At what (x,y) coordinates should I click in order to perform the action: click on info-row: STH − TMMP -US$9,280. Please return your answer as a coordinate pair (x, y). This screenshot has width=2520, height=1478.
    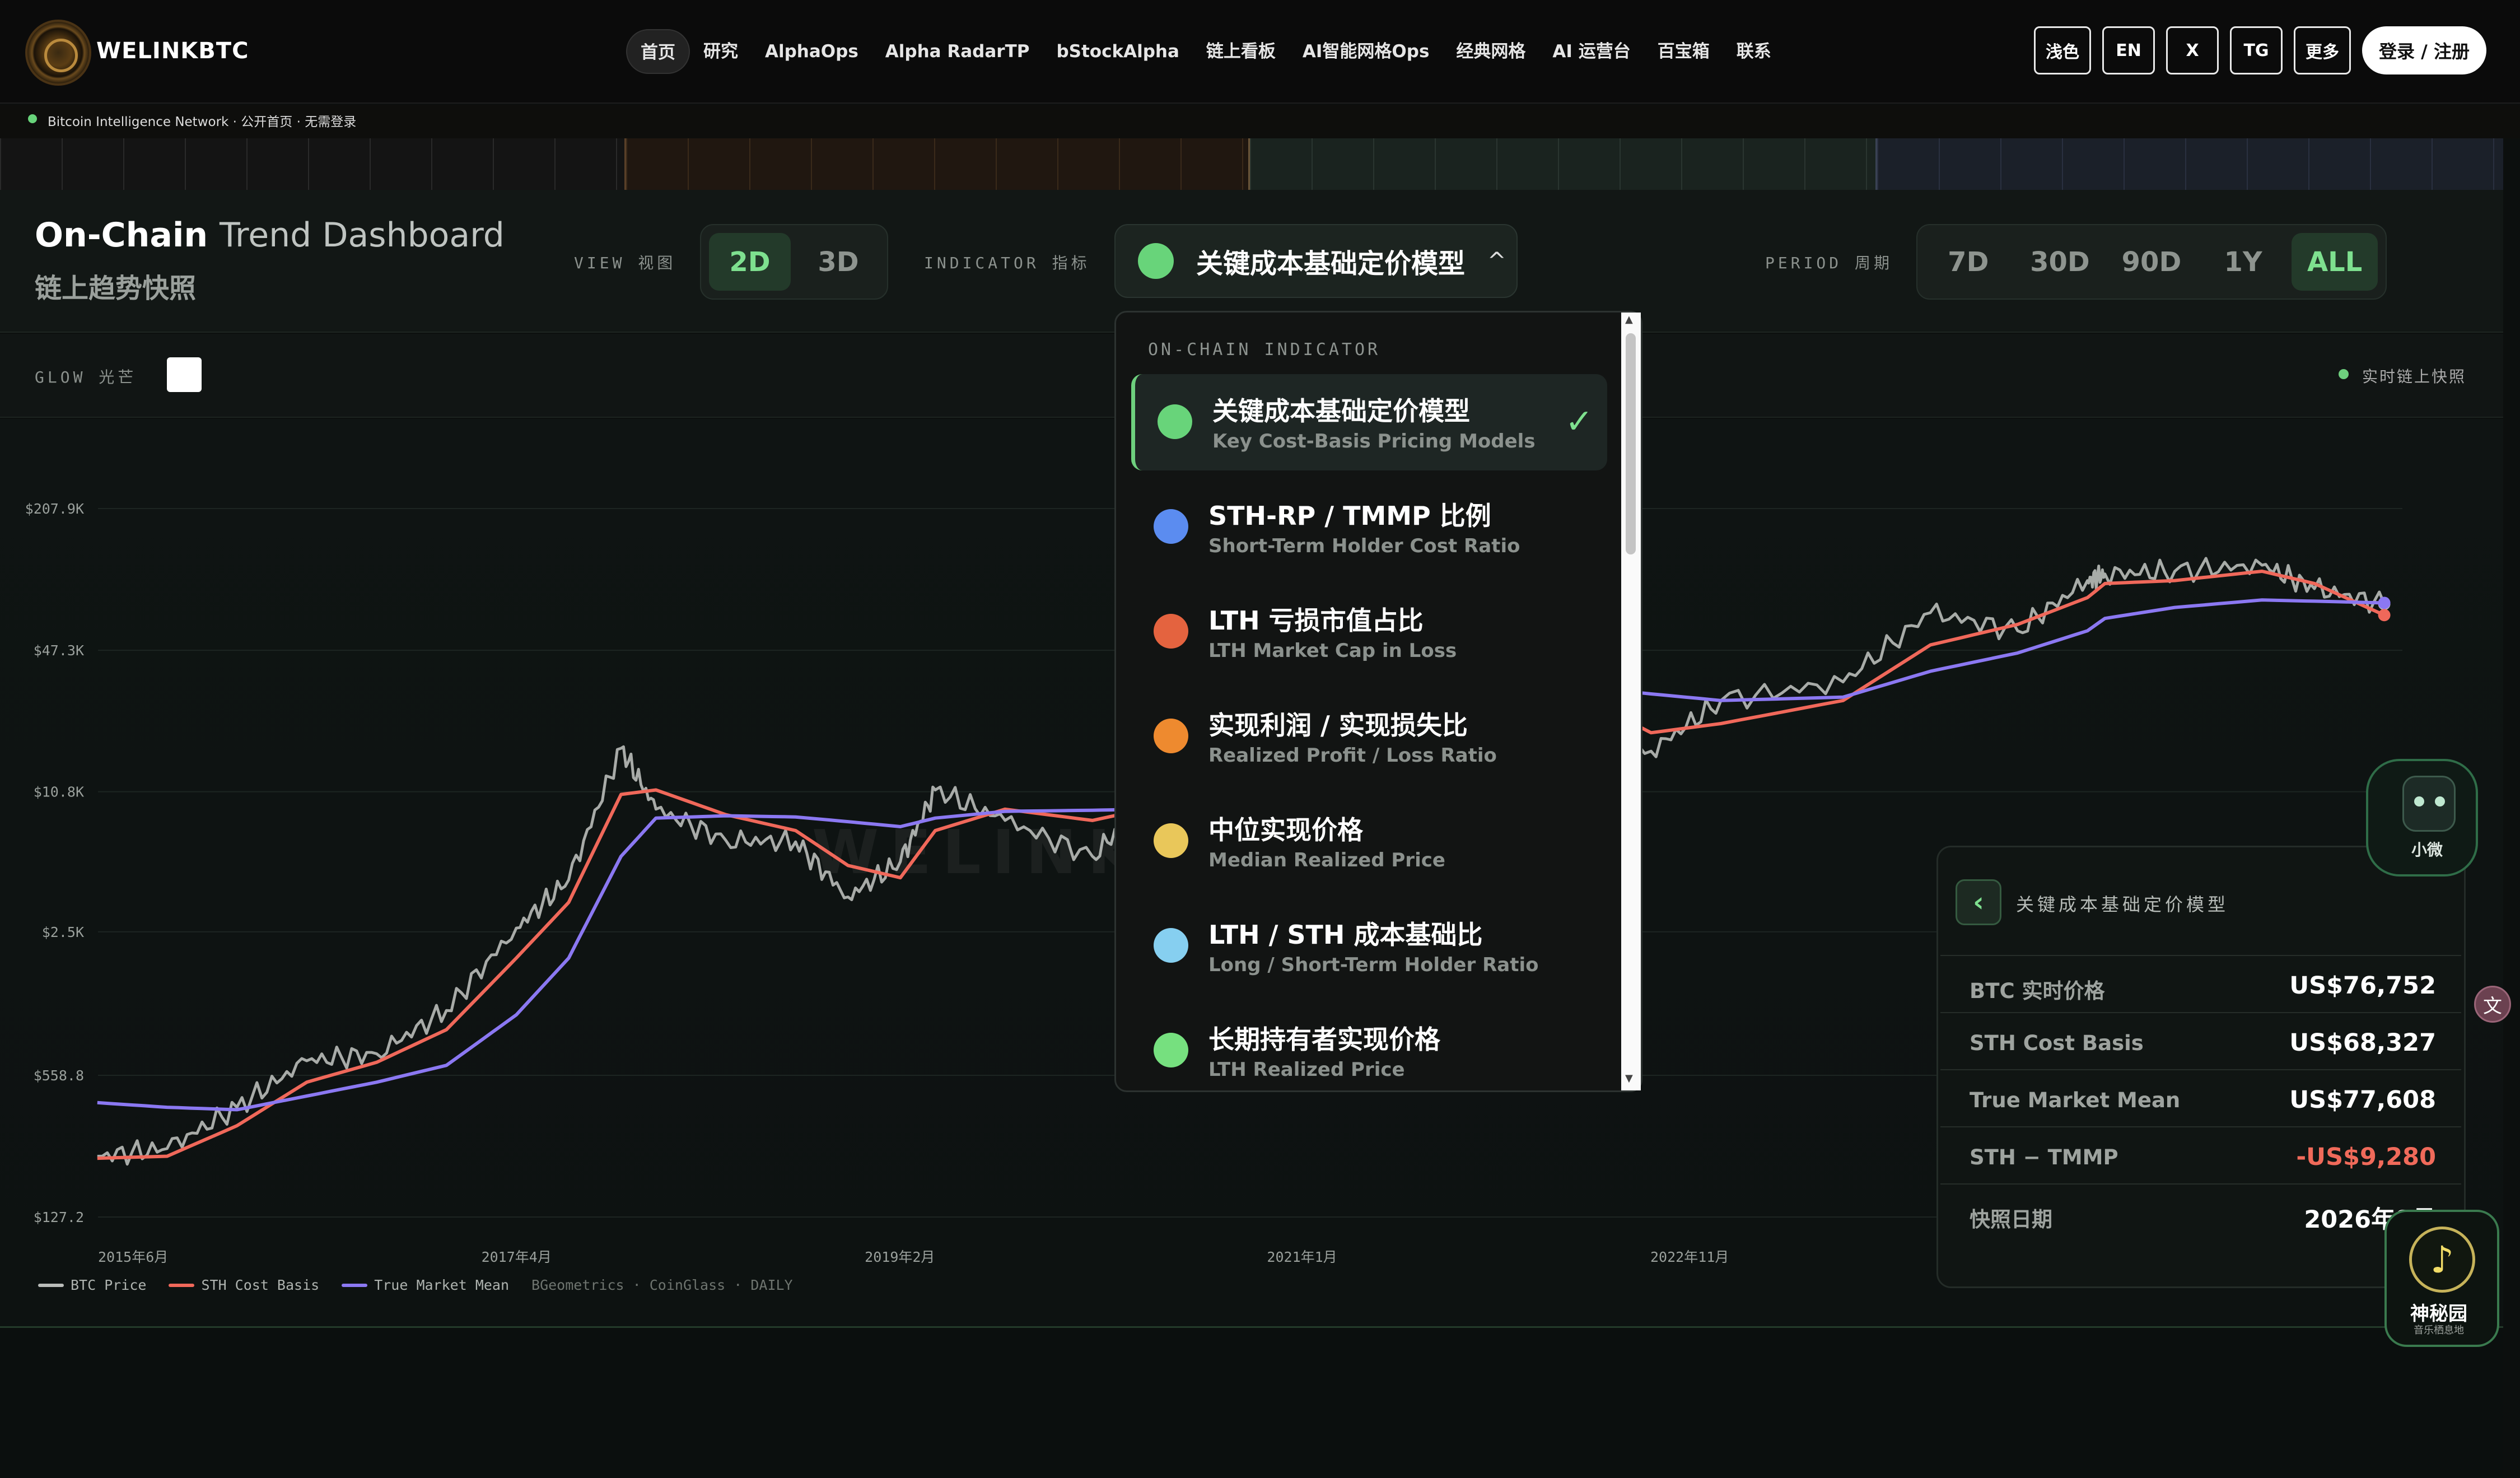
    Looking at the image, I should click on (2201, 1154).